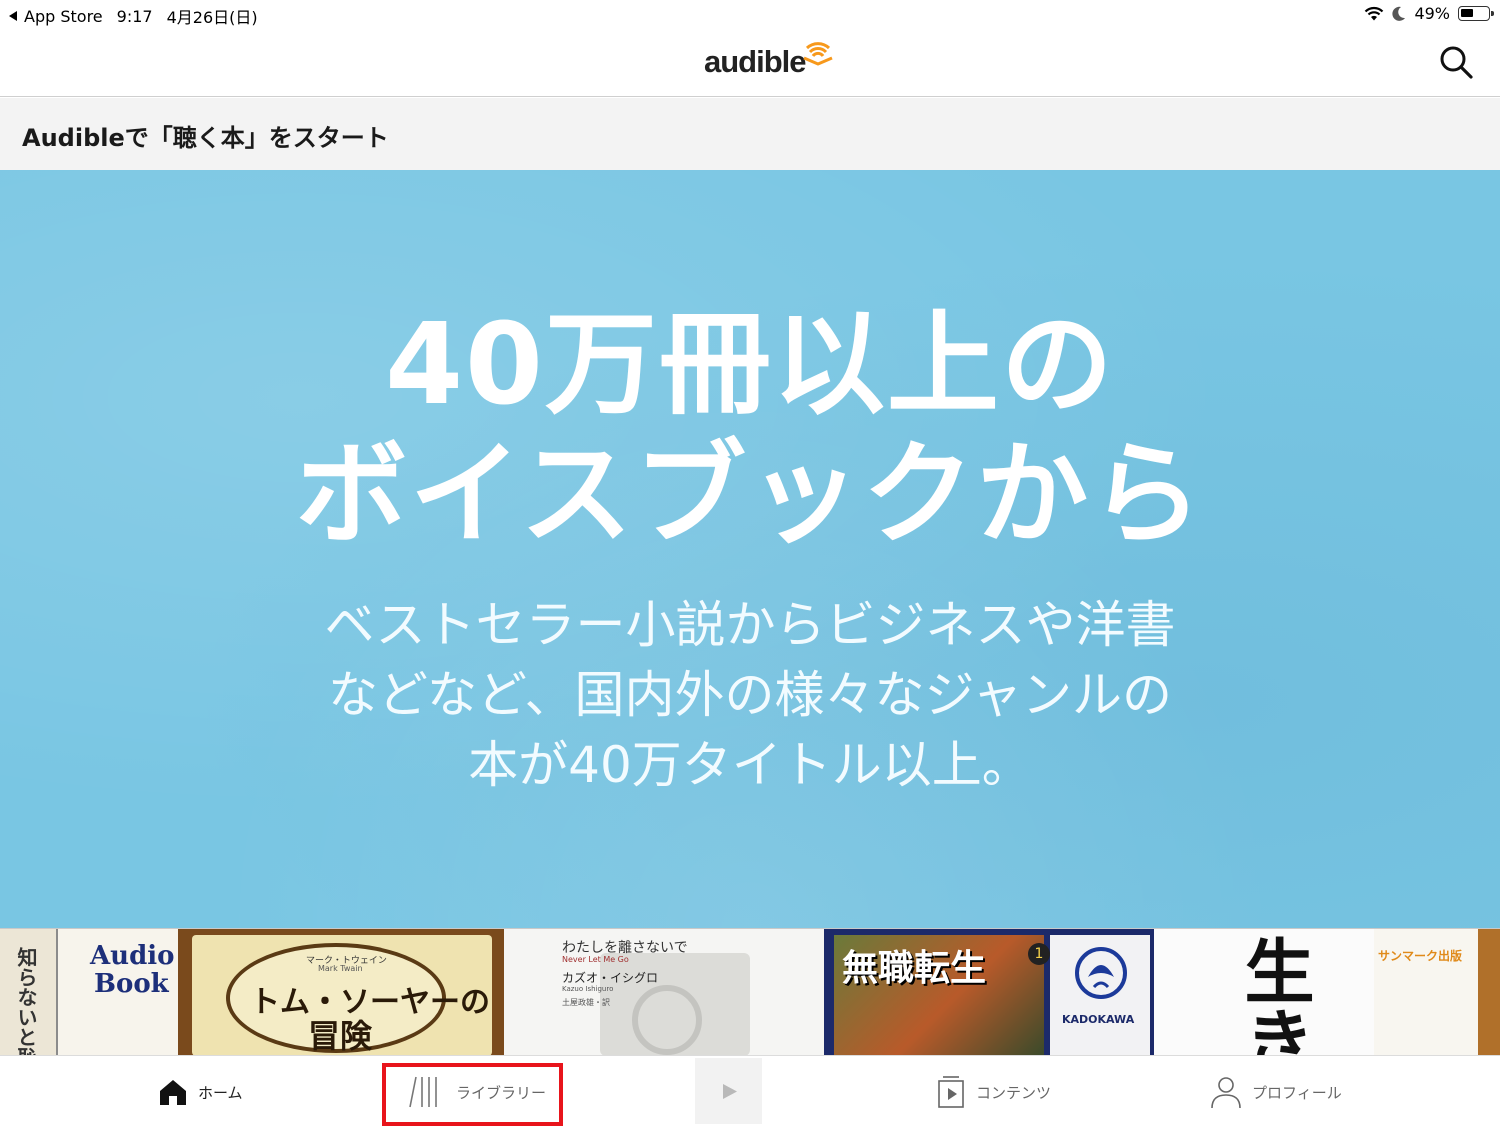 The width and height of the screenshot is (1500, 1127). What do you see at coordinates (131, 984) in the screenshot?
I see `book2-line2: Book` at bounding box center [131, 984].